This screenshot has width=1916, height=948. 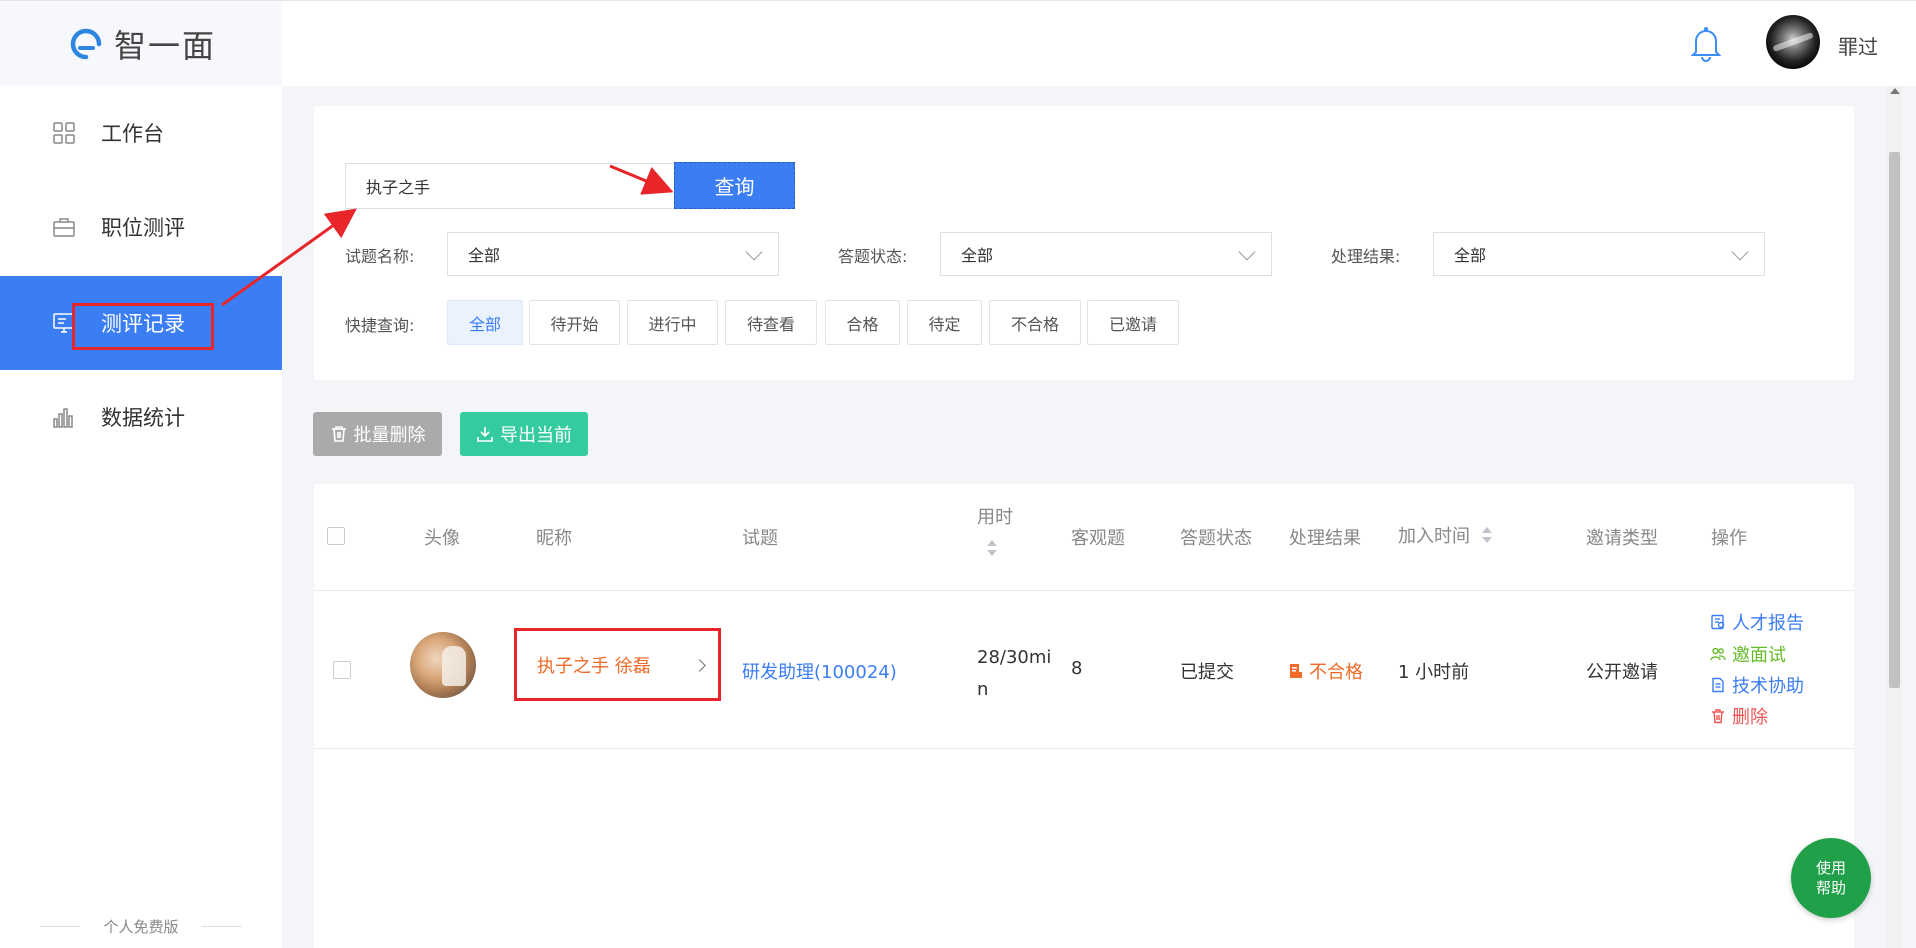 What do you see at coordinates (1750, 717) in the screenshot?
I see `delete-label: 删除` at bounding box center [1750, 717].